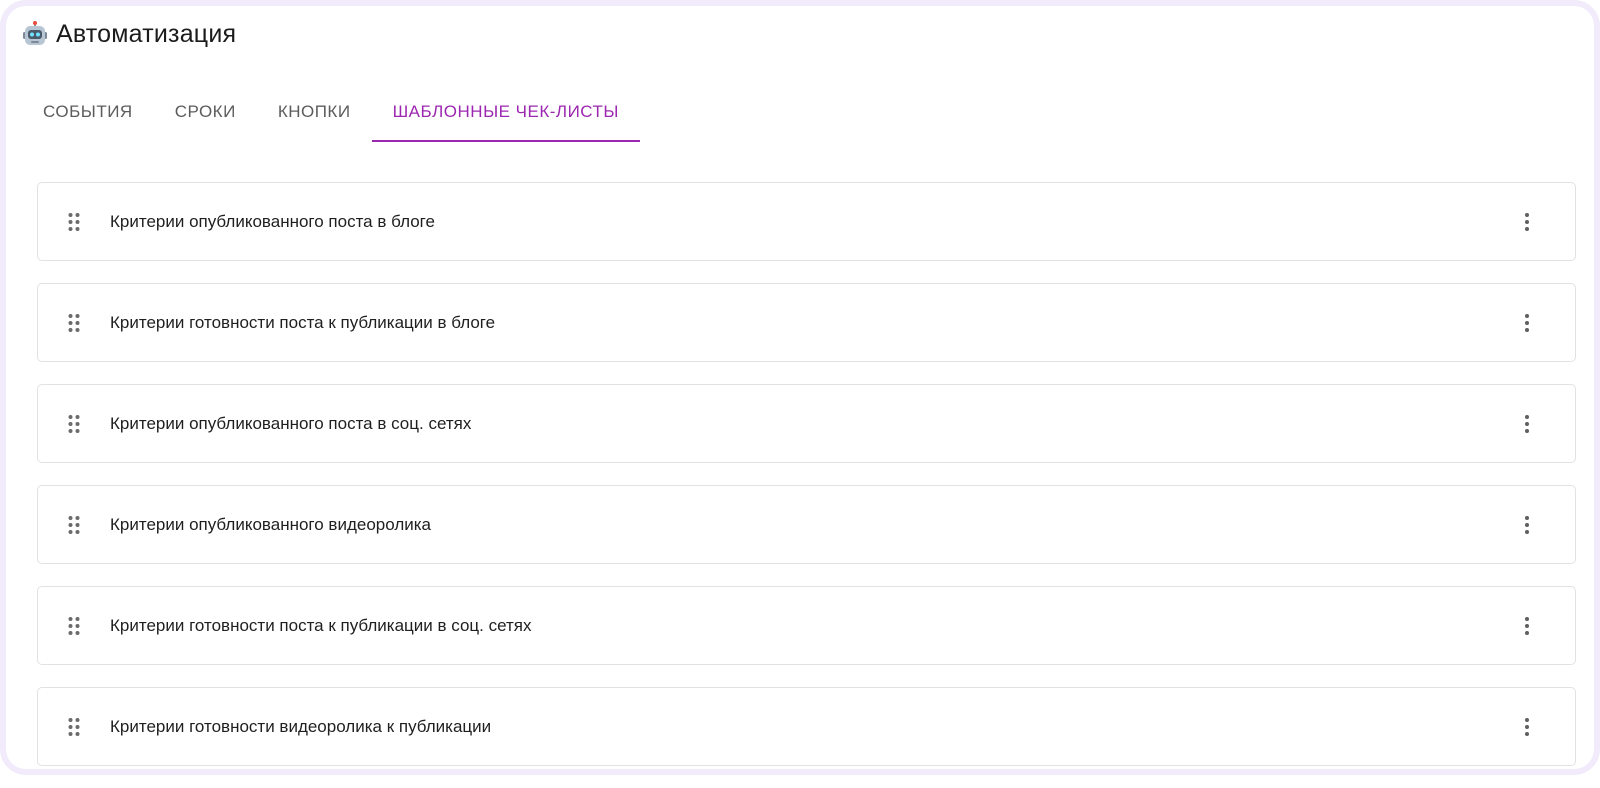 The width and height of the screenshot is (1600, 788). I want to click on list-item: Критерии опубликованного поста в блоге, so click(806, 221).